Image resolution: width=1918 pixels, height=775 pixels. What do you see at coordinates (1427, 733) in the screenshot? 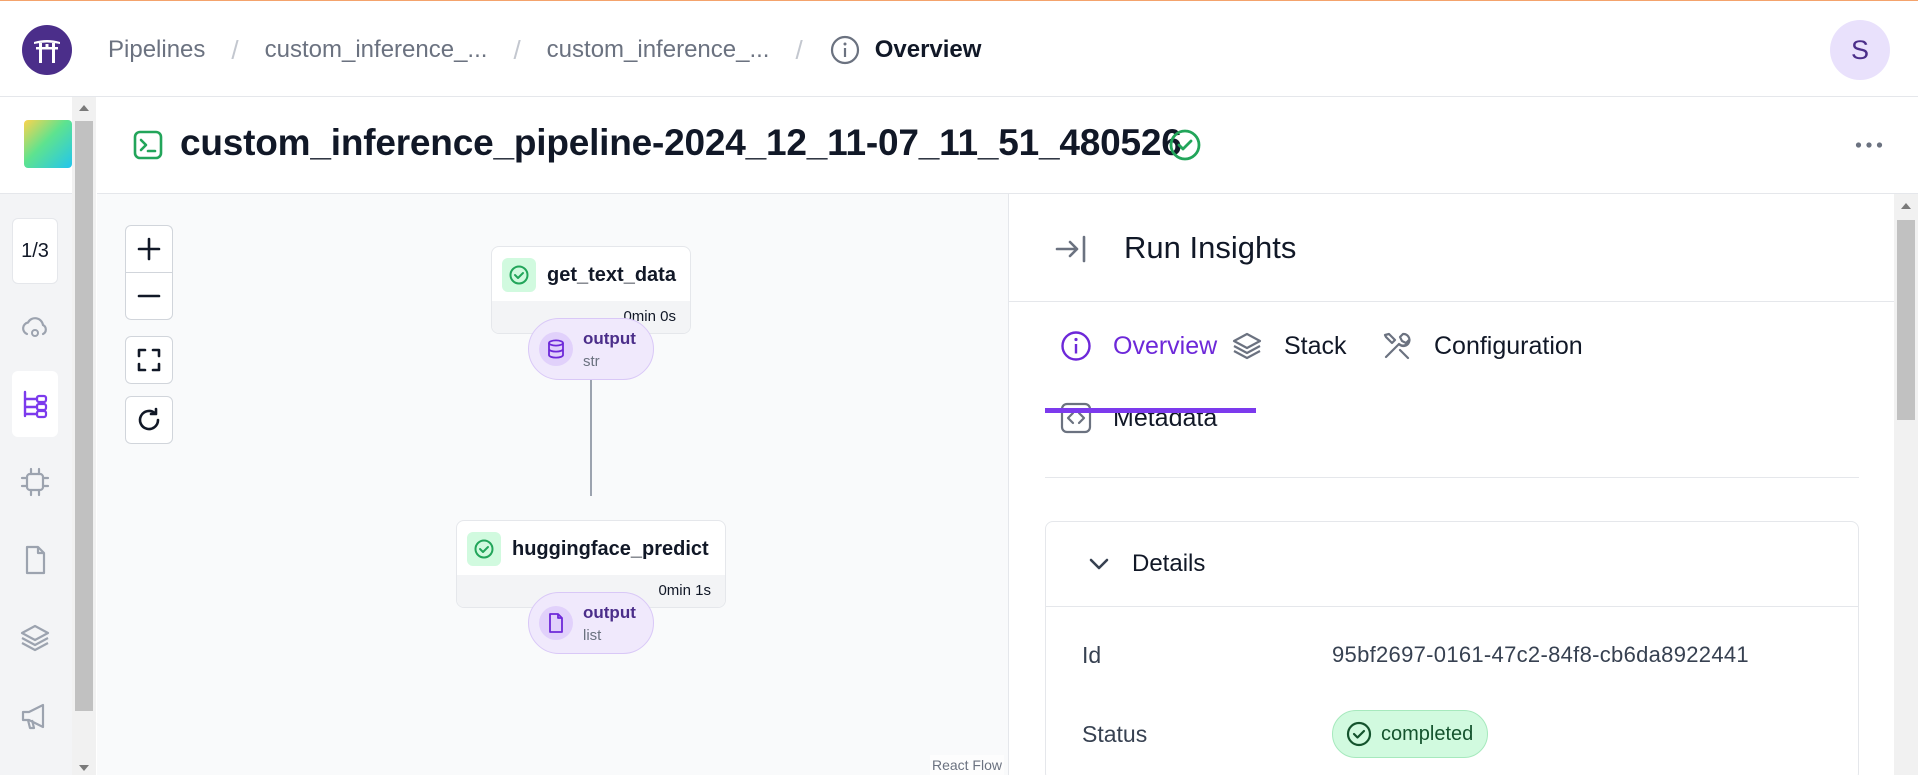
I see `status-label: completed` at bounding box center [1427, 733].